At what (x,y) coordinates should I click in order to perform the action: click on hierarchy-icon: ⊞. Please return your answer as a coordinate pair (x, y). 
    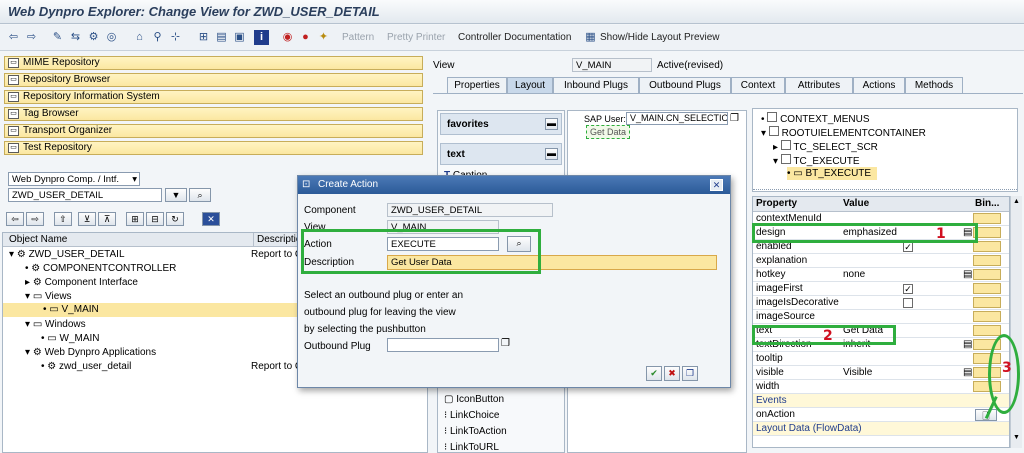
    Looking at the image, I should click on (135, 219).